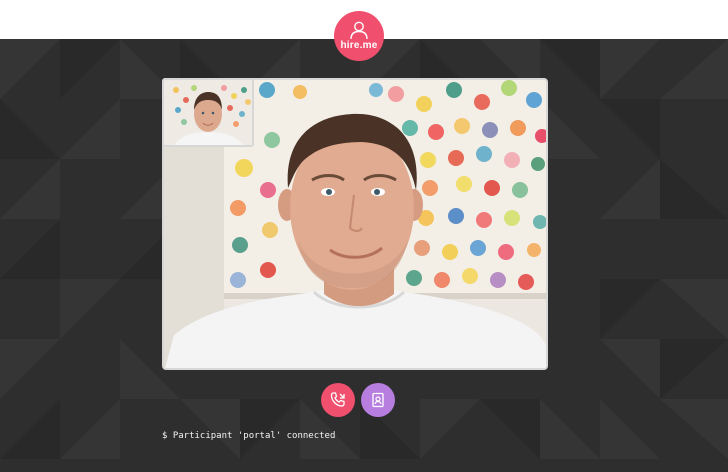 The image size is (728, 472). I want to click on console-message: $ Participant 'portal' connected, so click(249, 436).